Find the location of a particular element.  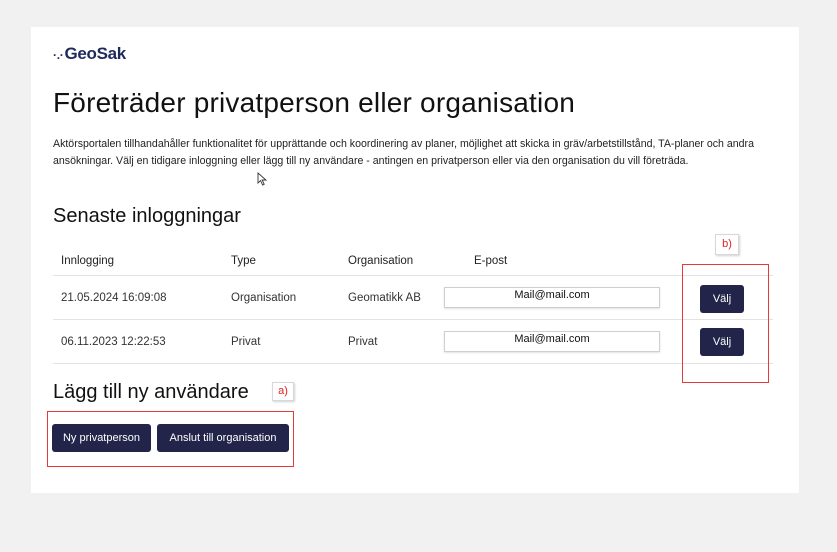

mouse-pointer-icon is located at coordinates (262, 180).